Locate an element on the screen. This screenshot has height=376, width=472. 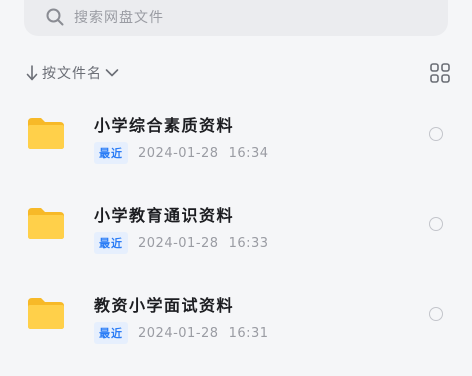
file-meta: 最近 2024-01-28 16:33 is located at coordinates (181, 243).